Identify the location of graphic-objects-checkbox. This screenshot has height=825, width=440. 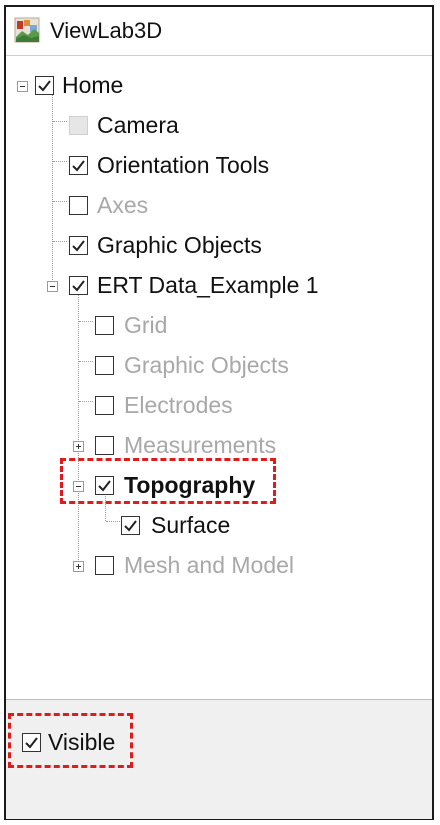
(78, 245).